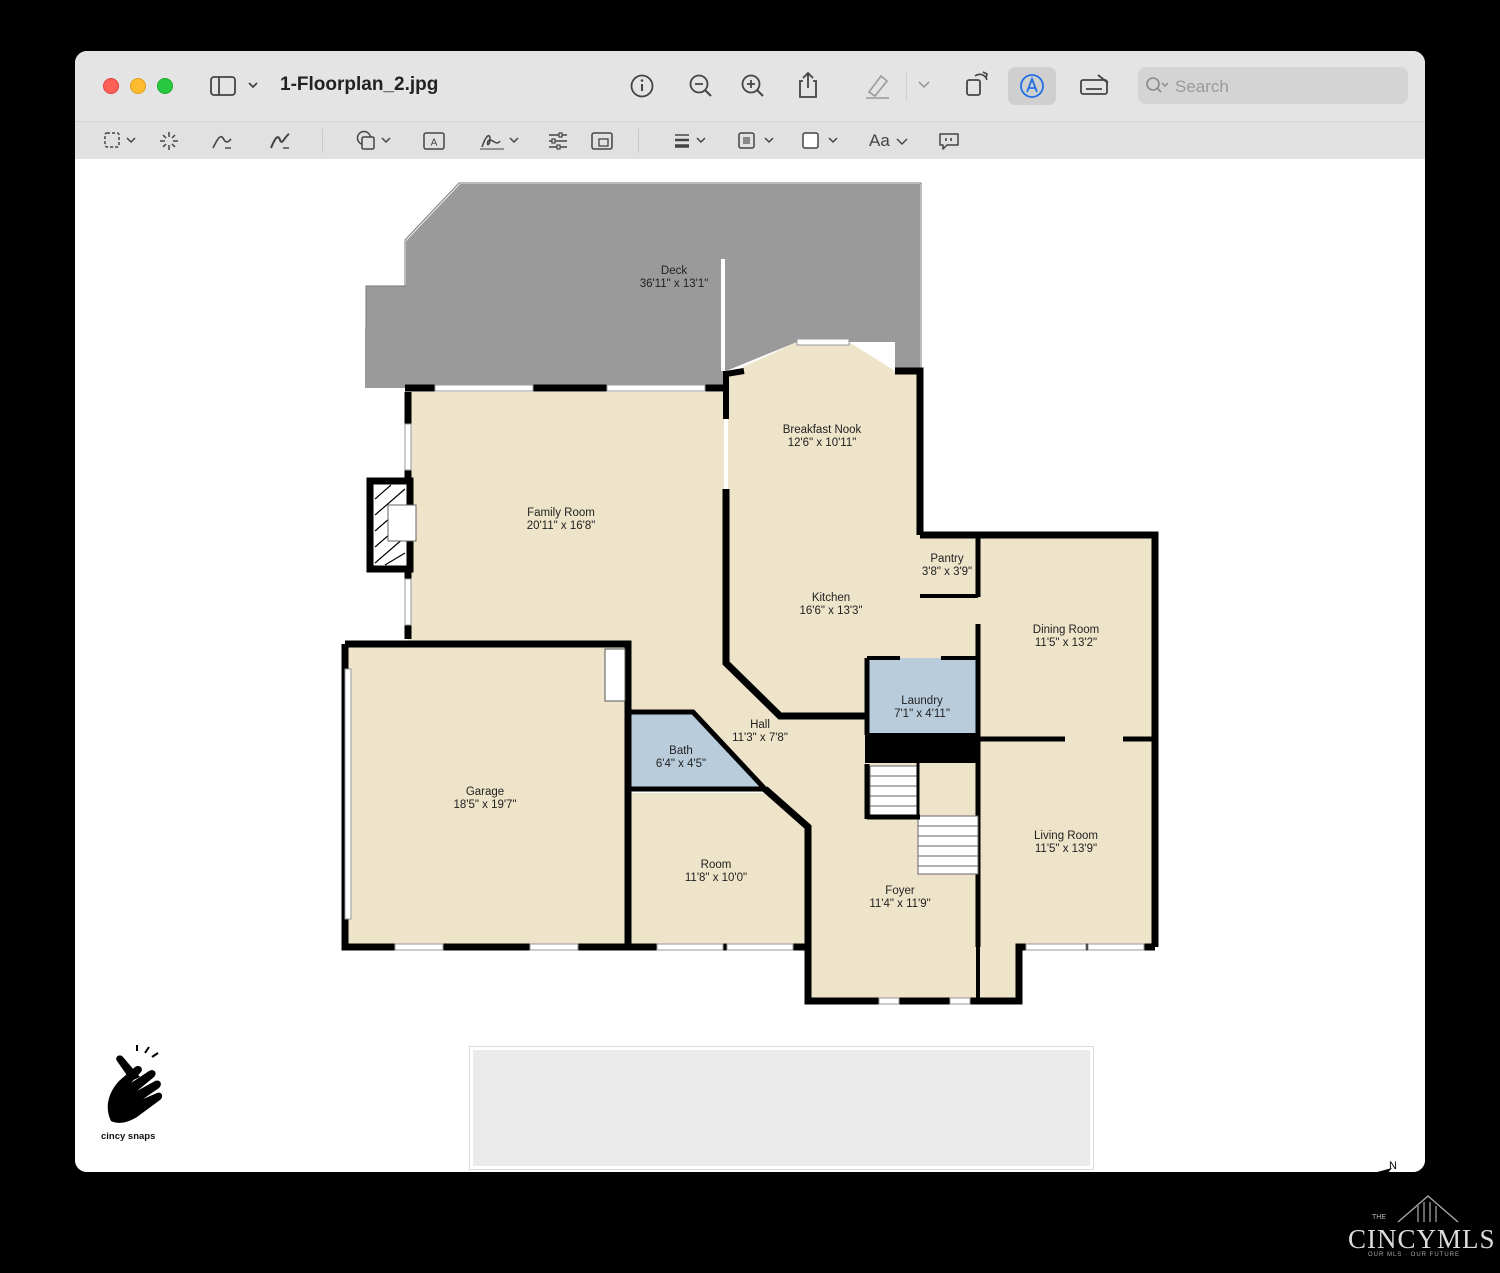  I want to click on room-label-pantry: Pantry 3'8" x 3'9", so click(947, 565).